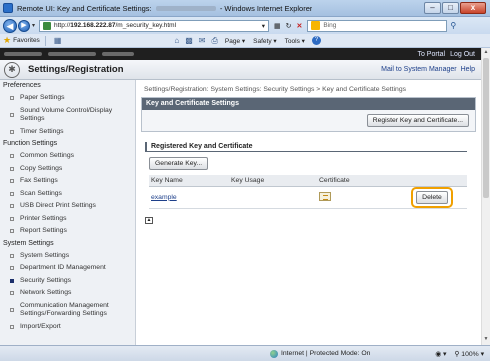 The height and width of the screenshot is (361, 490). What do you see at coordinates (67, 231) in the screenshot?
I see `sidebar-item-report-settings: Report Settings` at bounding box center [67, 231].